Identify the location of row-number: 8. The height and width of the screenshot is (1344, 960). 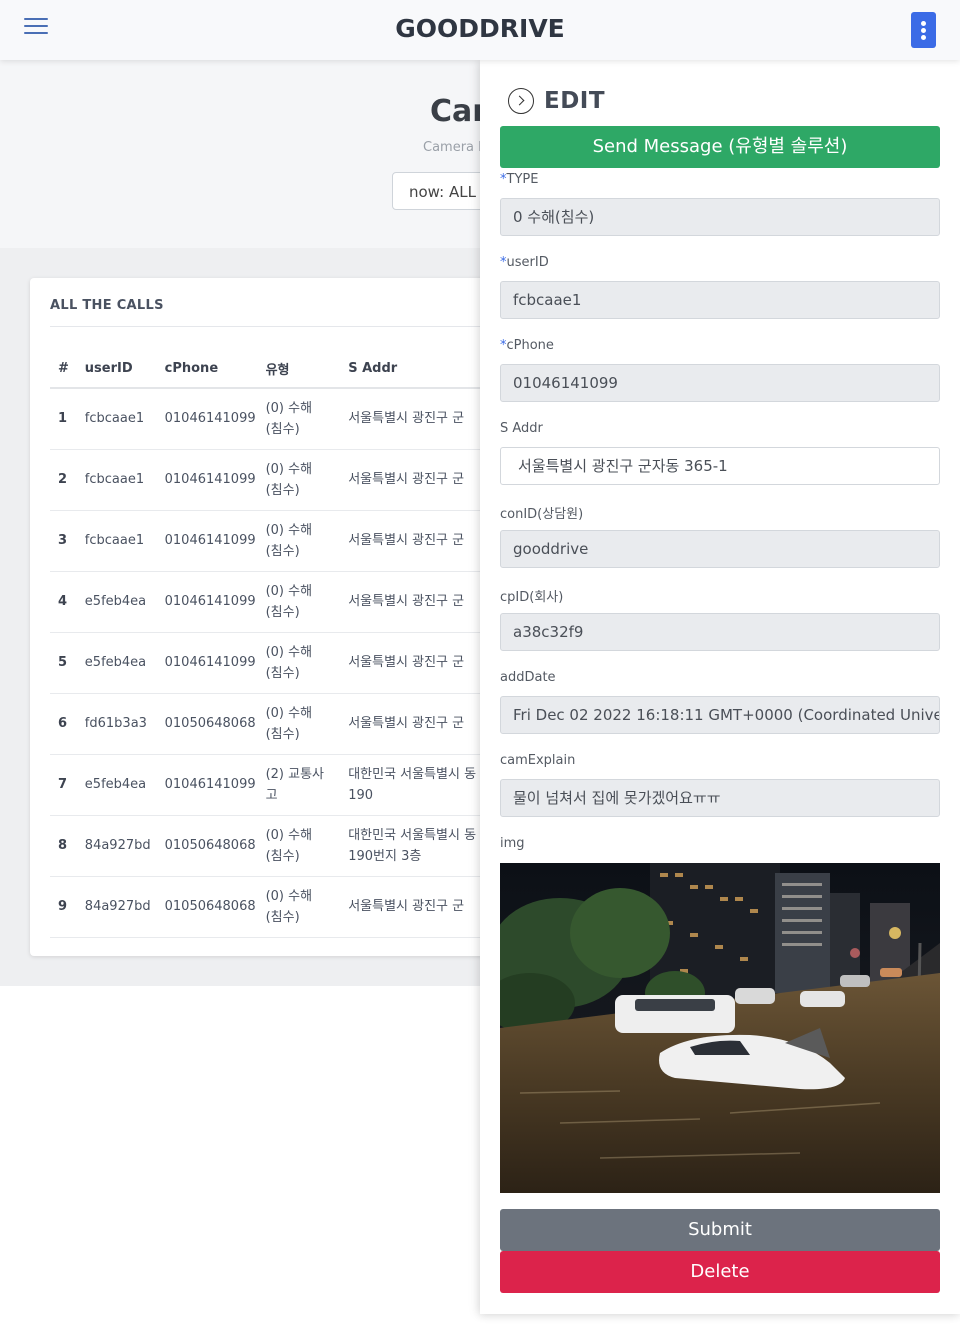
(63, 846).